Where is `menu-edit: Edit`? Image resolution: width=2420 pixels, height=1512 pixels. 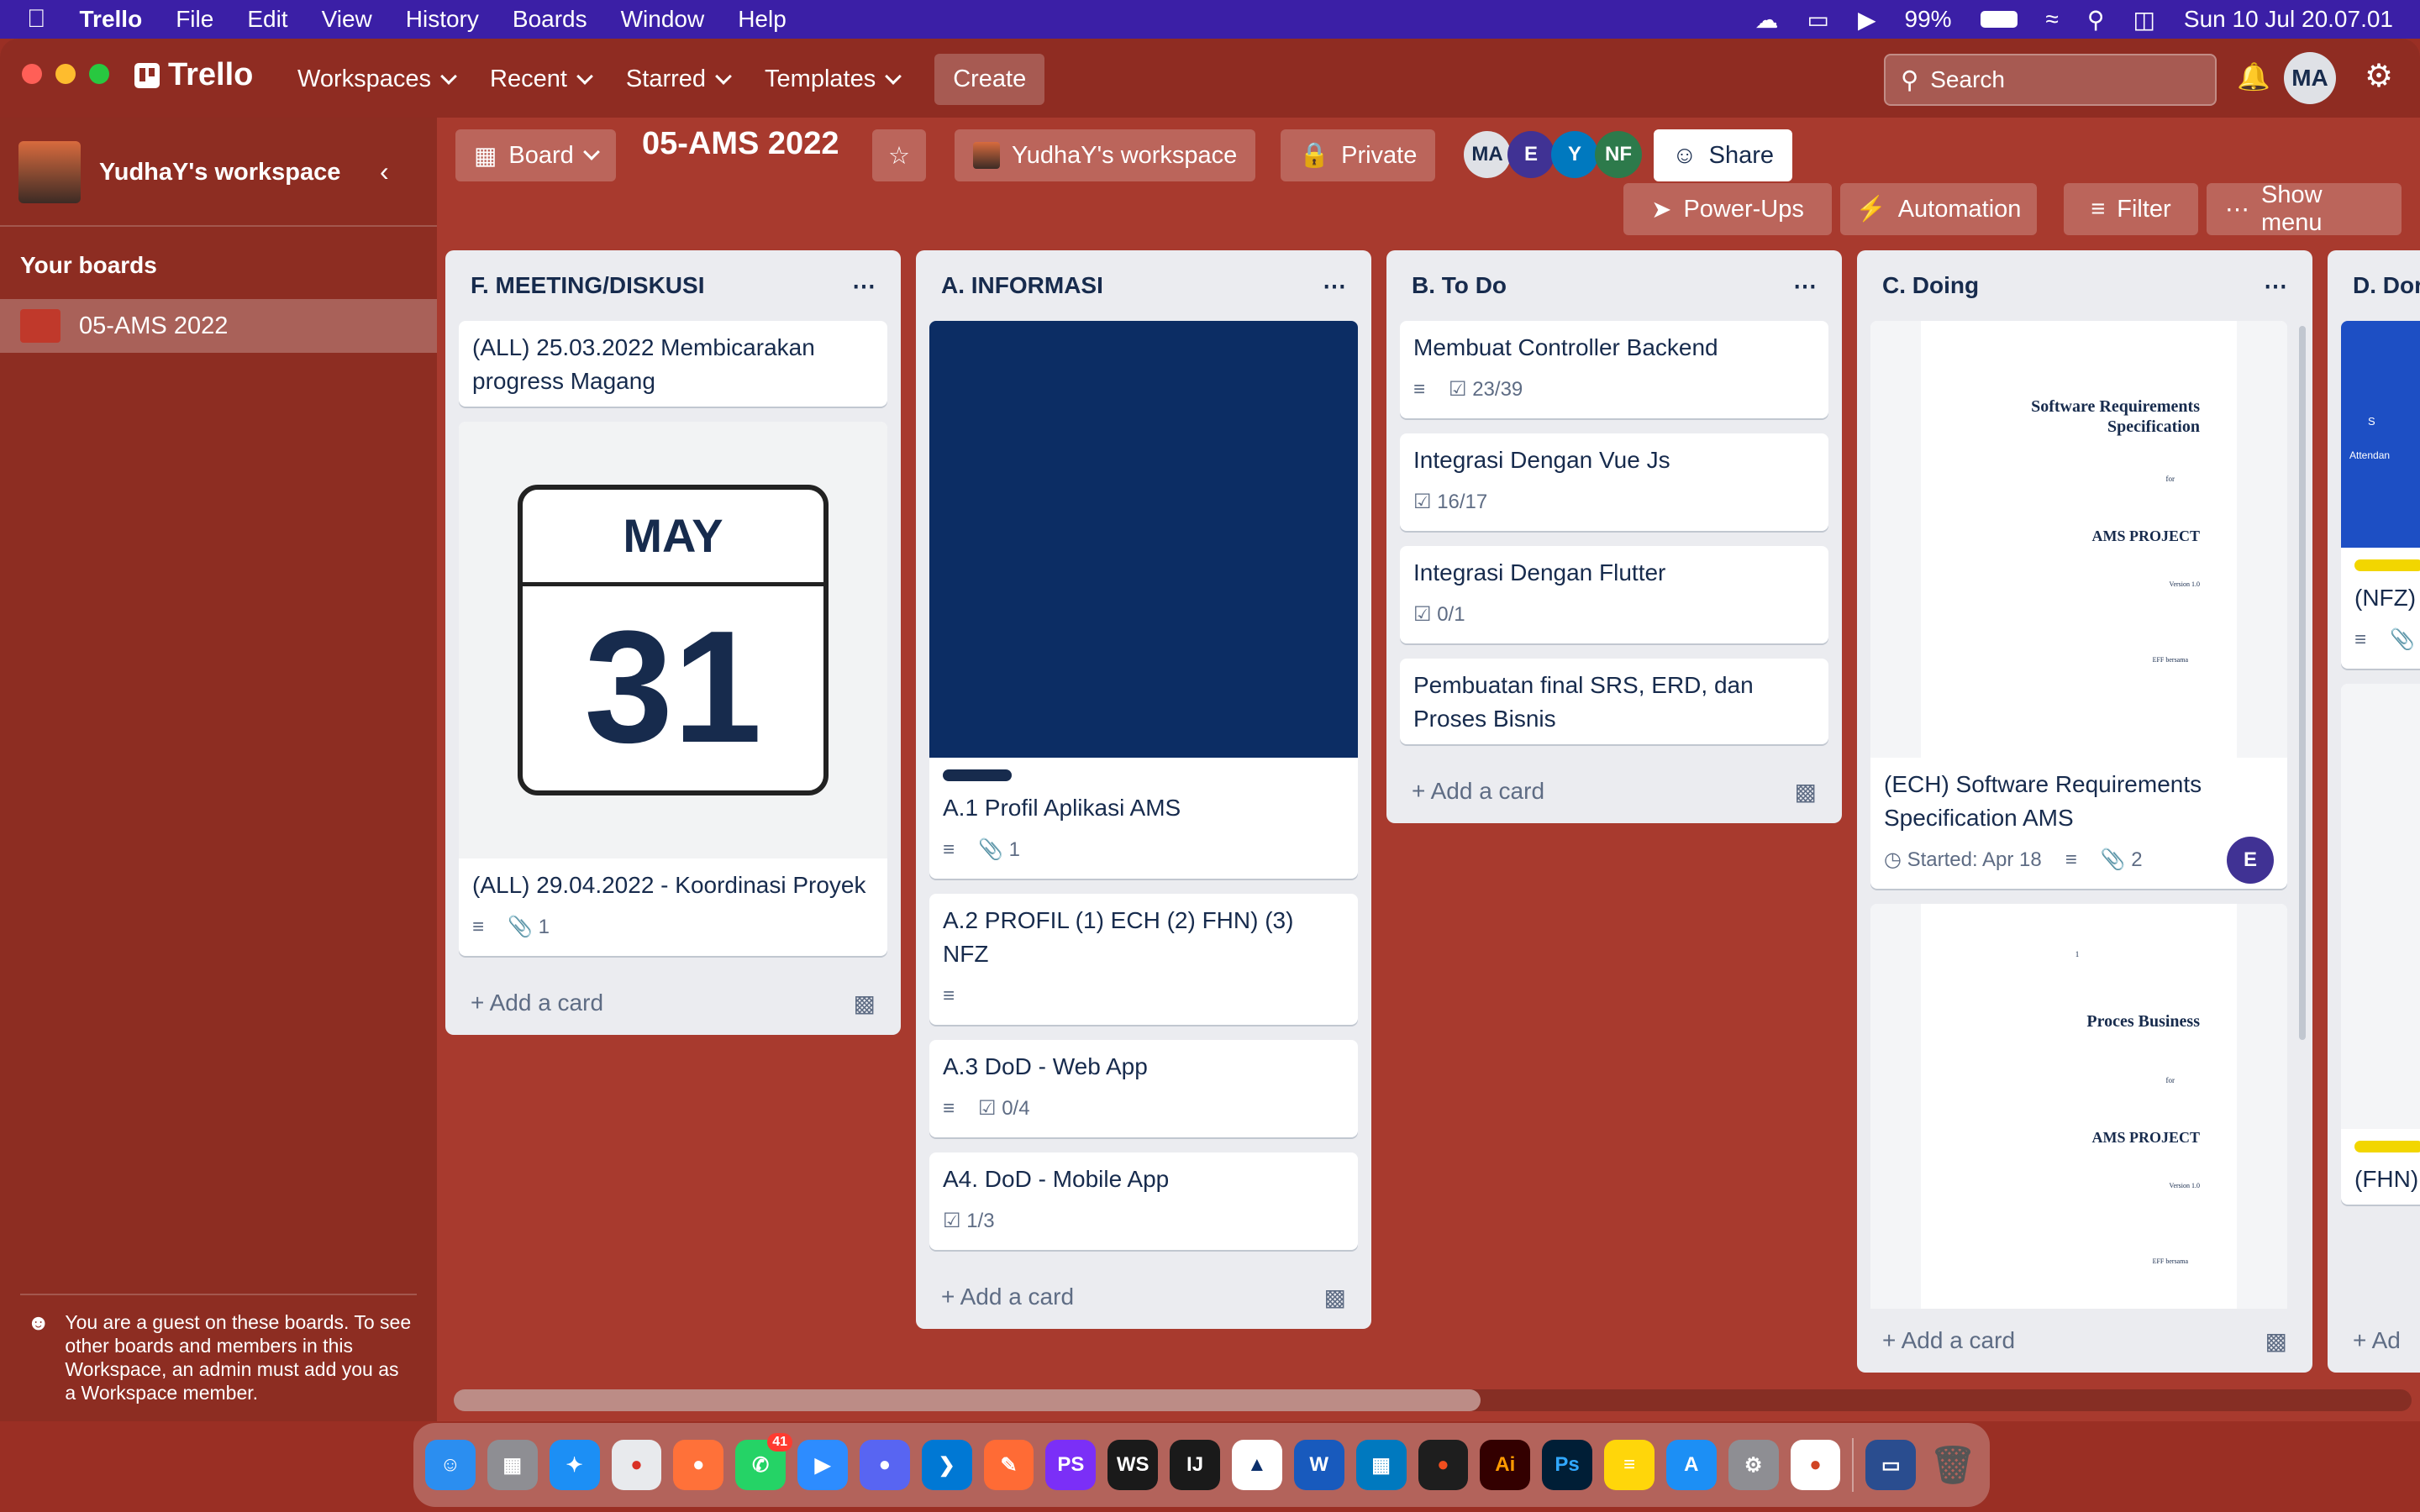
menu-edit: Edit is located at coordinates (267, 19).